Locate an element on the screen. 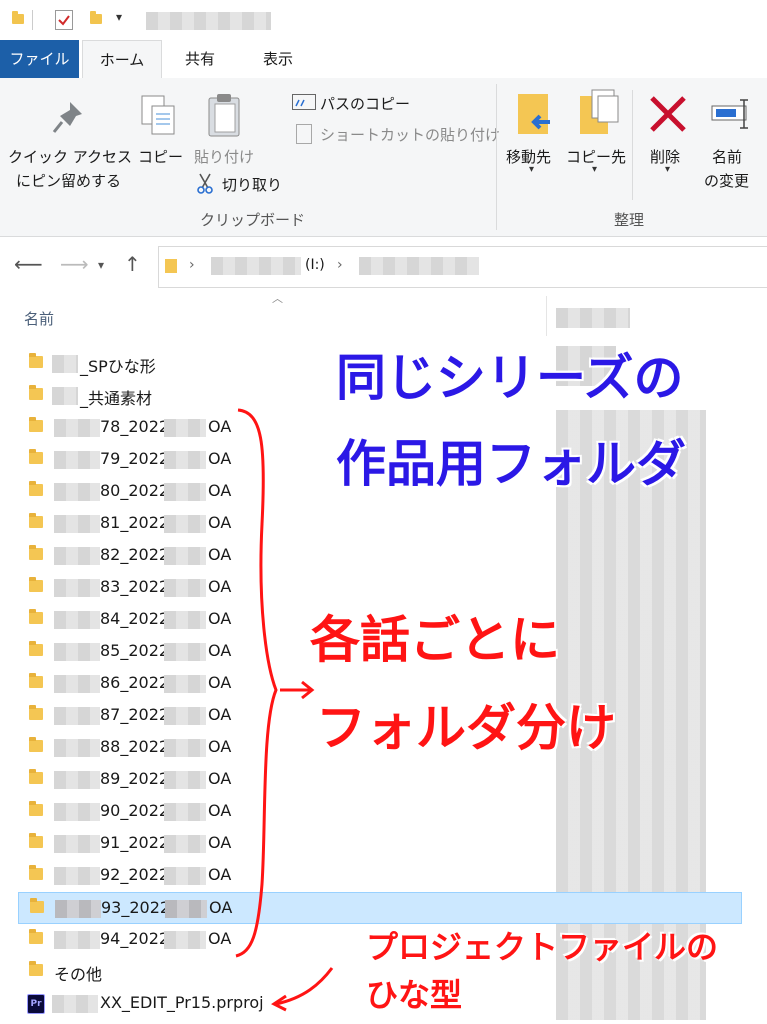  item-name: 94_2022 is located at coordinates (135, 938).